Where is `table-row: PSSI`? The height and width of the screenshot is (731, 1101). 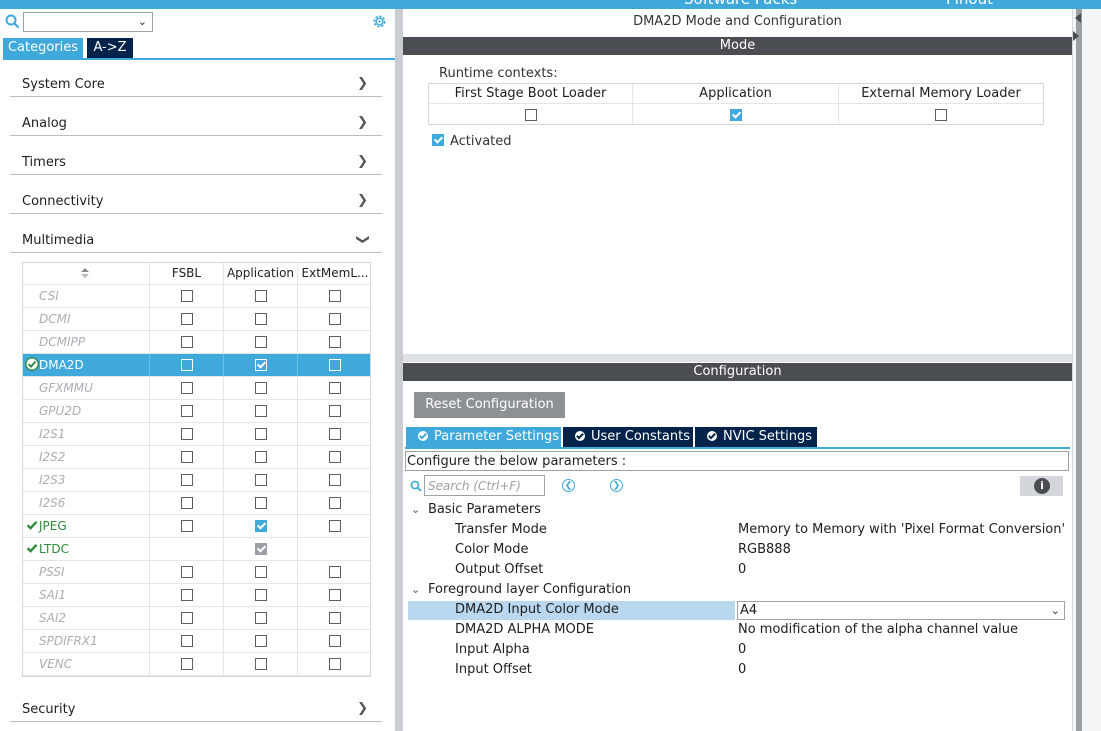
table-row: PSSI is located at coordinates (196, 572).